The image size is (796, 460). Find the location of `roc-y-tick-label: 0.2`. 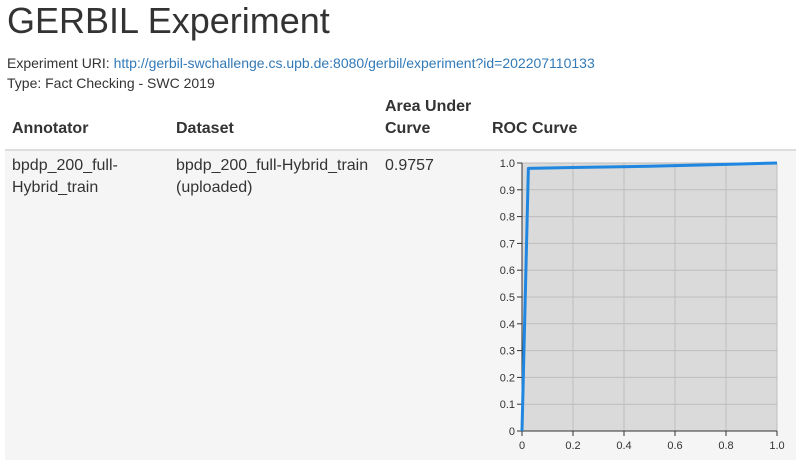

roc-y-tick-label: 0.2 is located at coordinates (507, 378).